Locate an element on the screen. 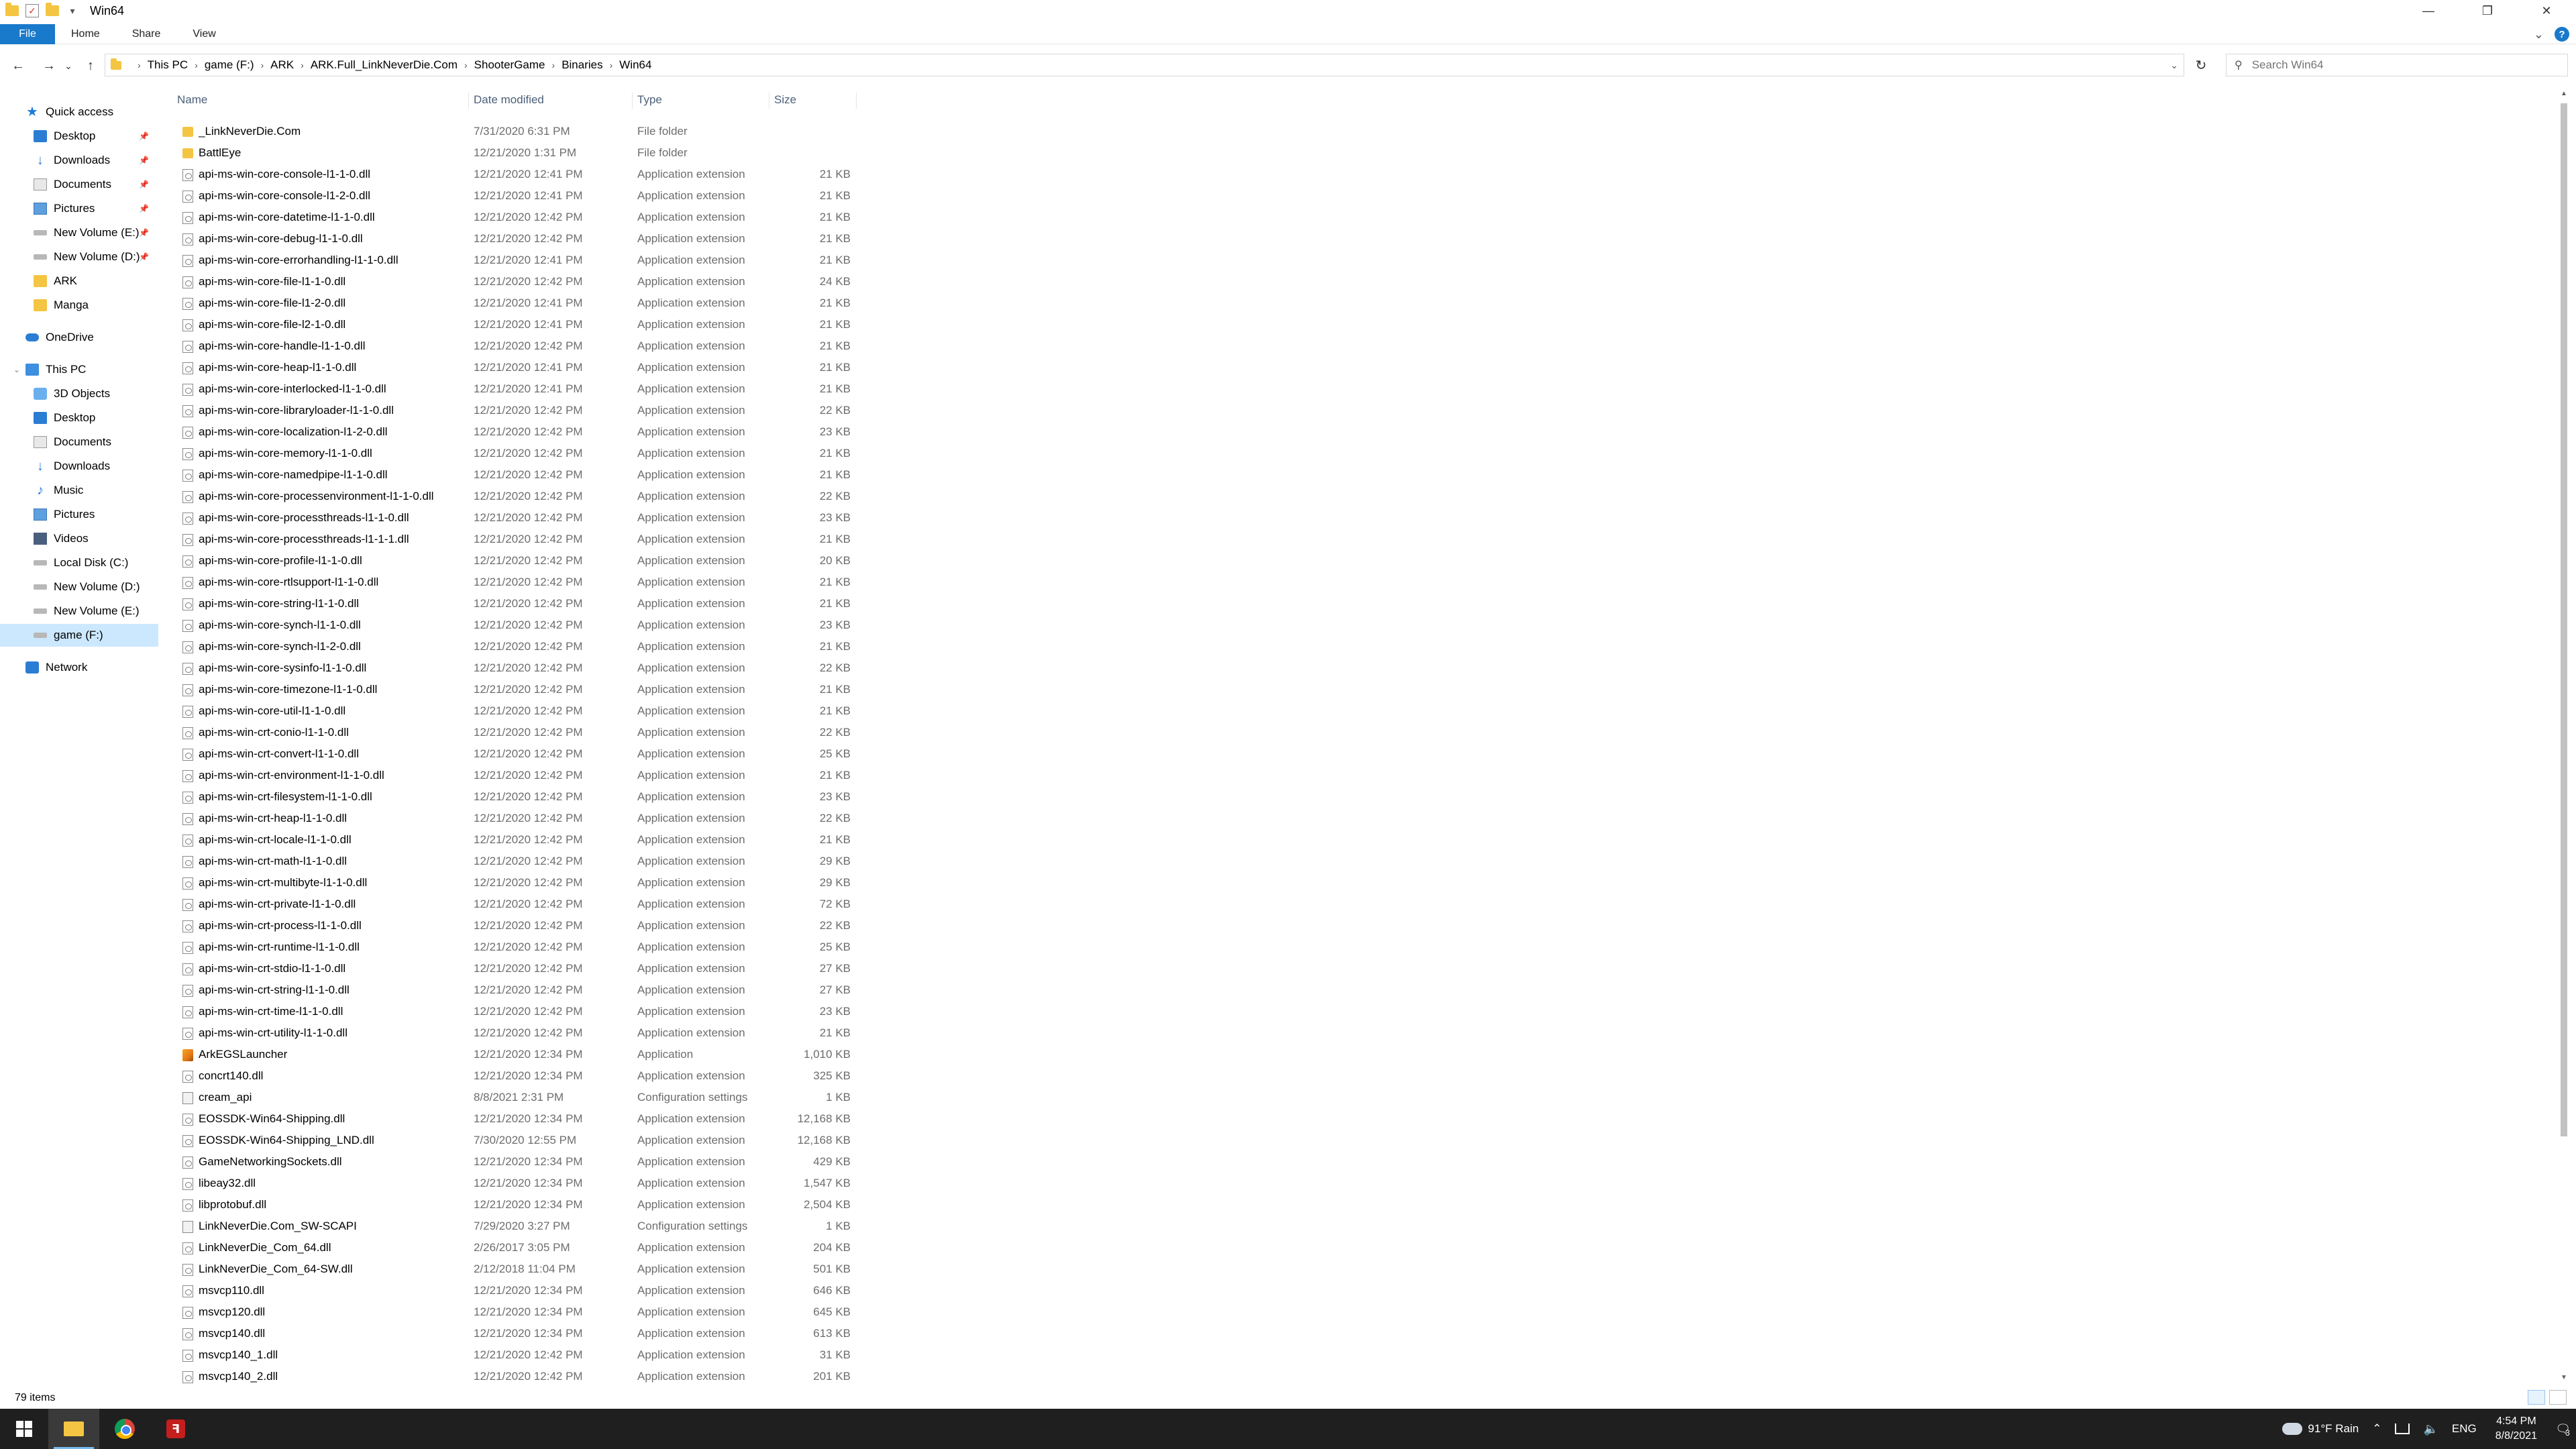 Image resolution: width=2576 pixels, height=1449 pixels. sidebar-item-music: ♪ Music is located at coordinates (79, 490).